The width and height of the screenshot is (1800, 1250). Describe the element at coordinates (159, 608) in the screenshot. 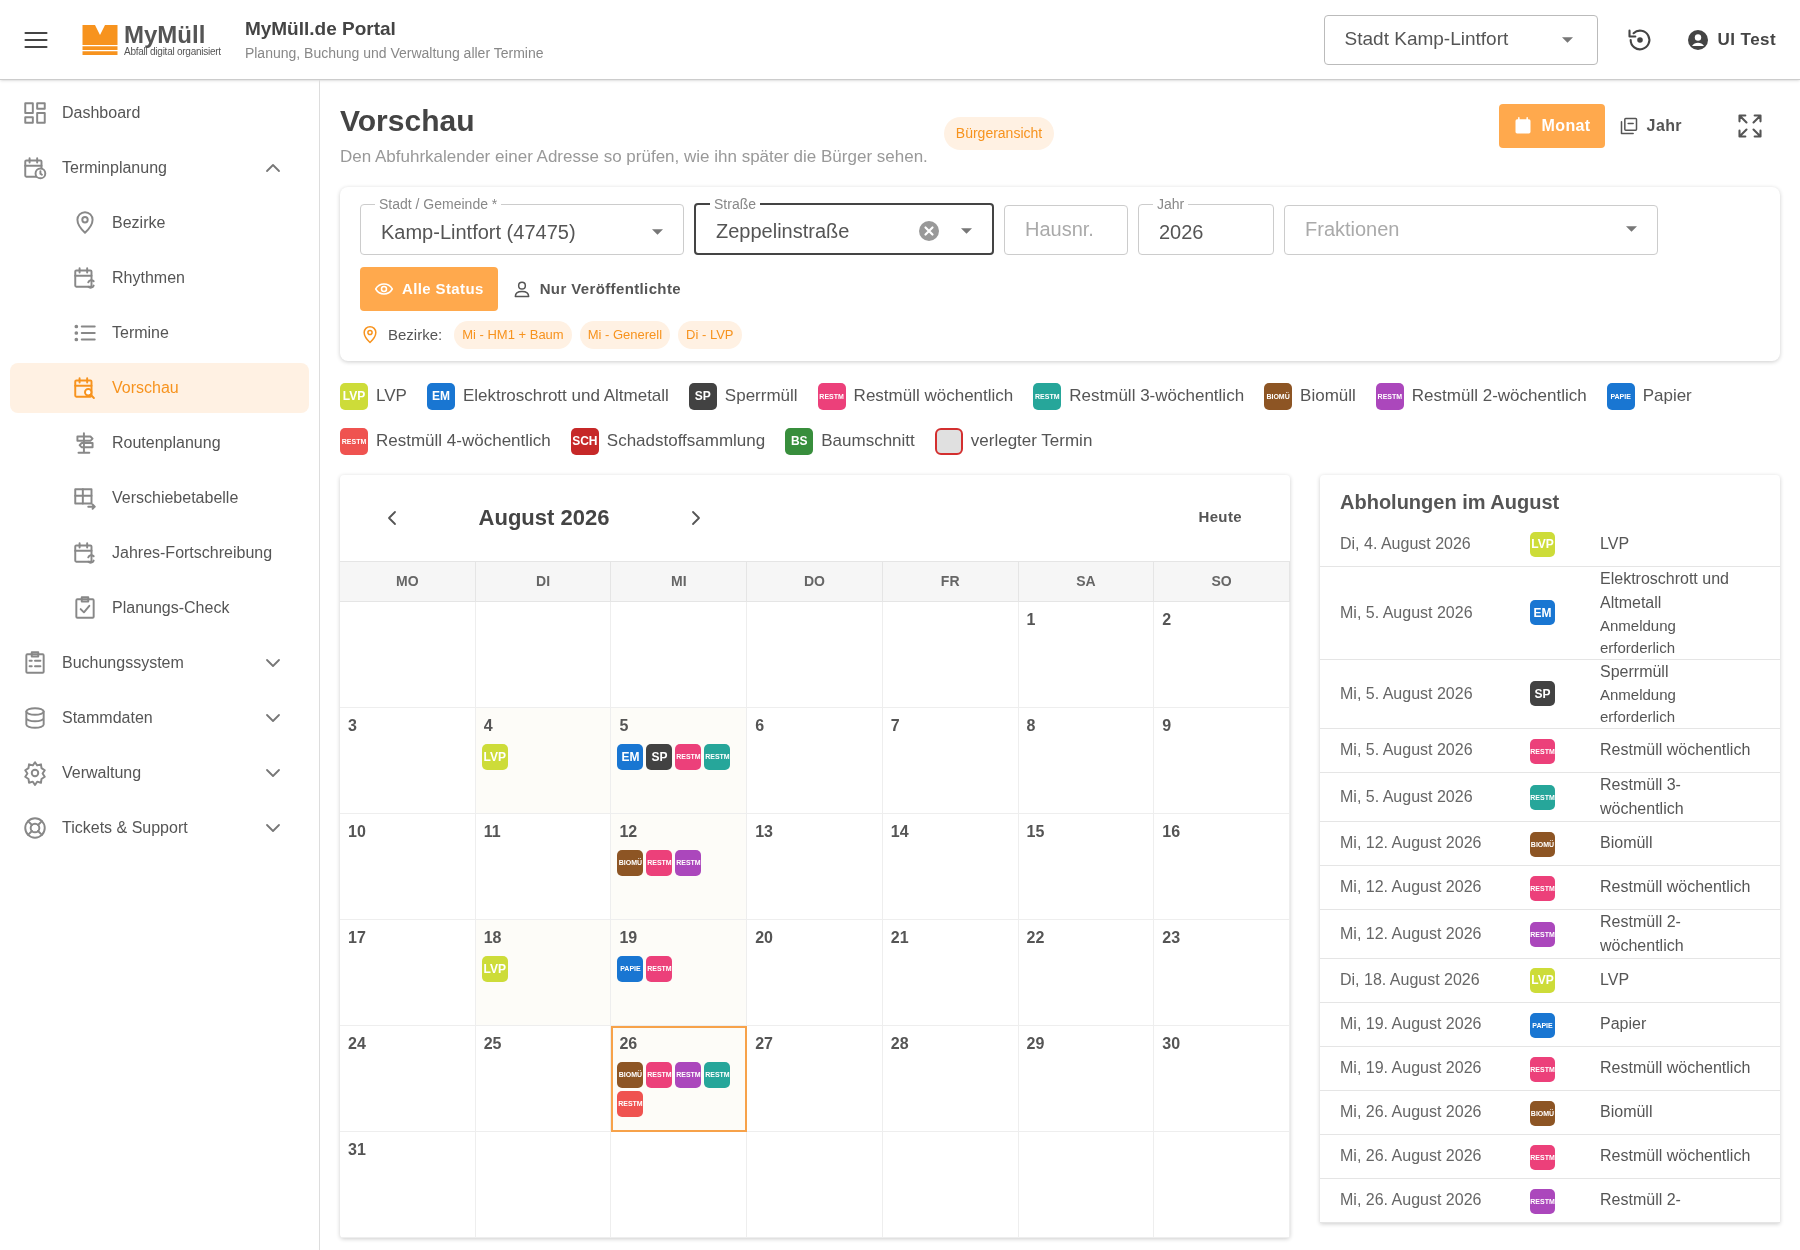

I see `sidebar-item: Planungs-Check` at that location.